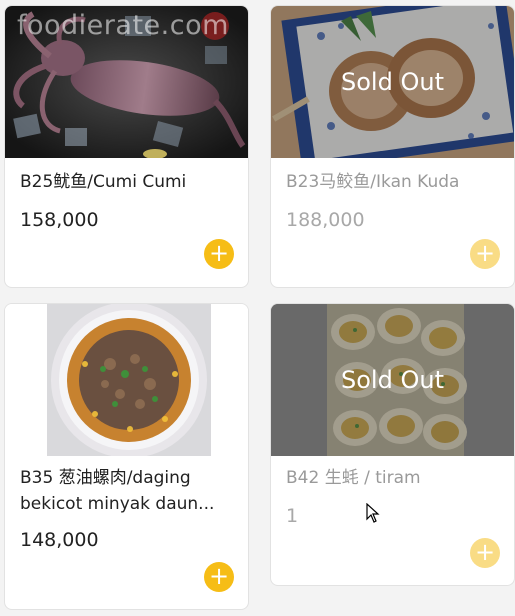 Image resolution: width=515 pixels, height=616 pixels. Describe the element at coordinates (123, 25) in the screenshot. I see `watermark-text: foodierate.com` at that location.